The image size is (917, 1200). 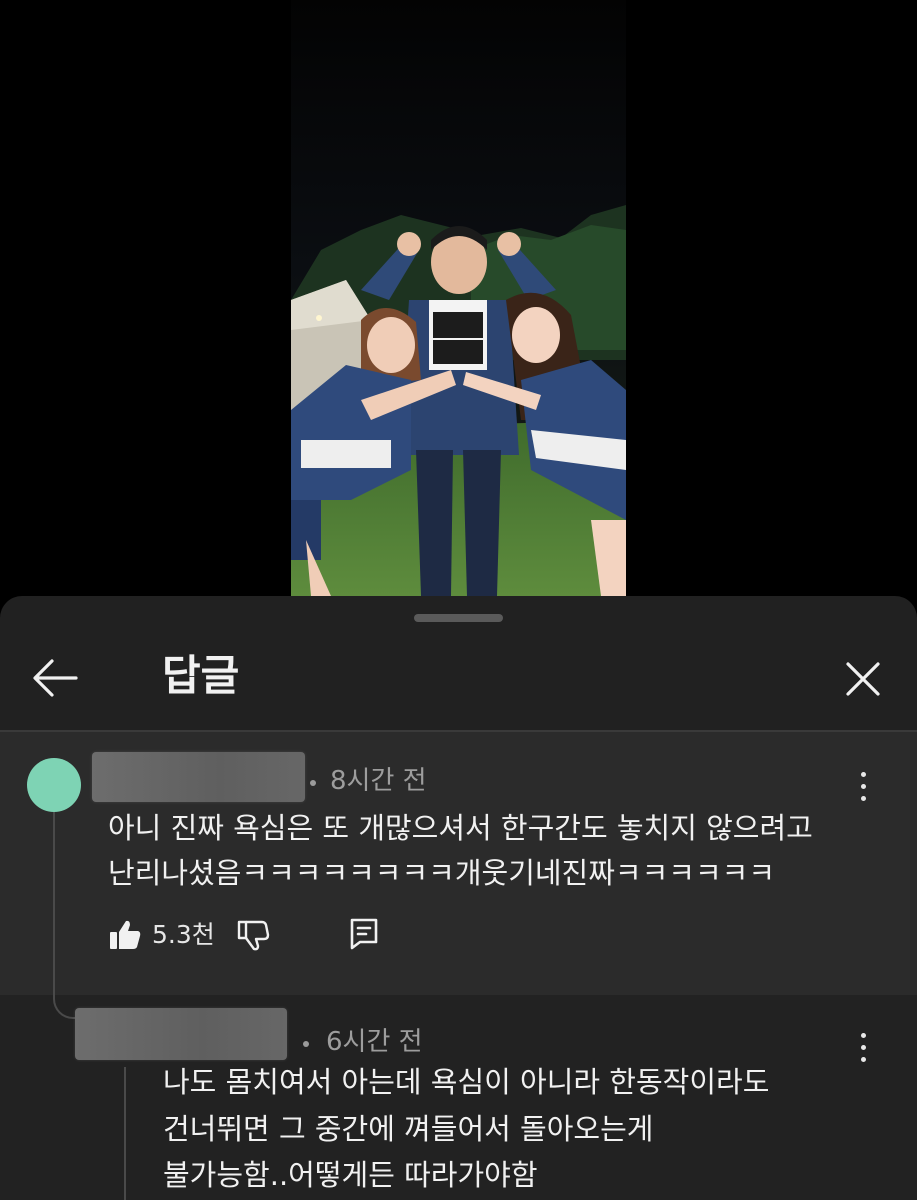 What do you see at coordinates (65, 1004) in the screenshot?
I see `thread-connector-curve` at bounding box center [65, 1004].